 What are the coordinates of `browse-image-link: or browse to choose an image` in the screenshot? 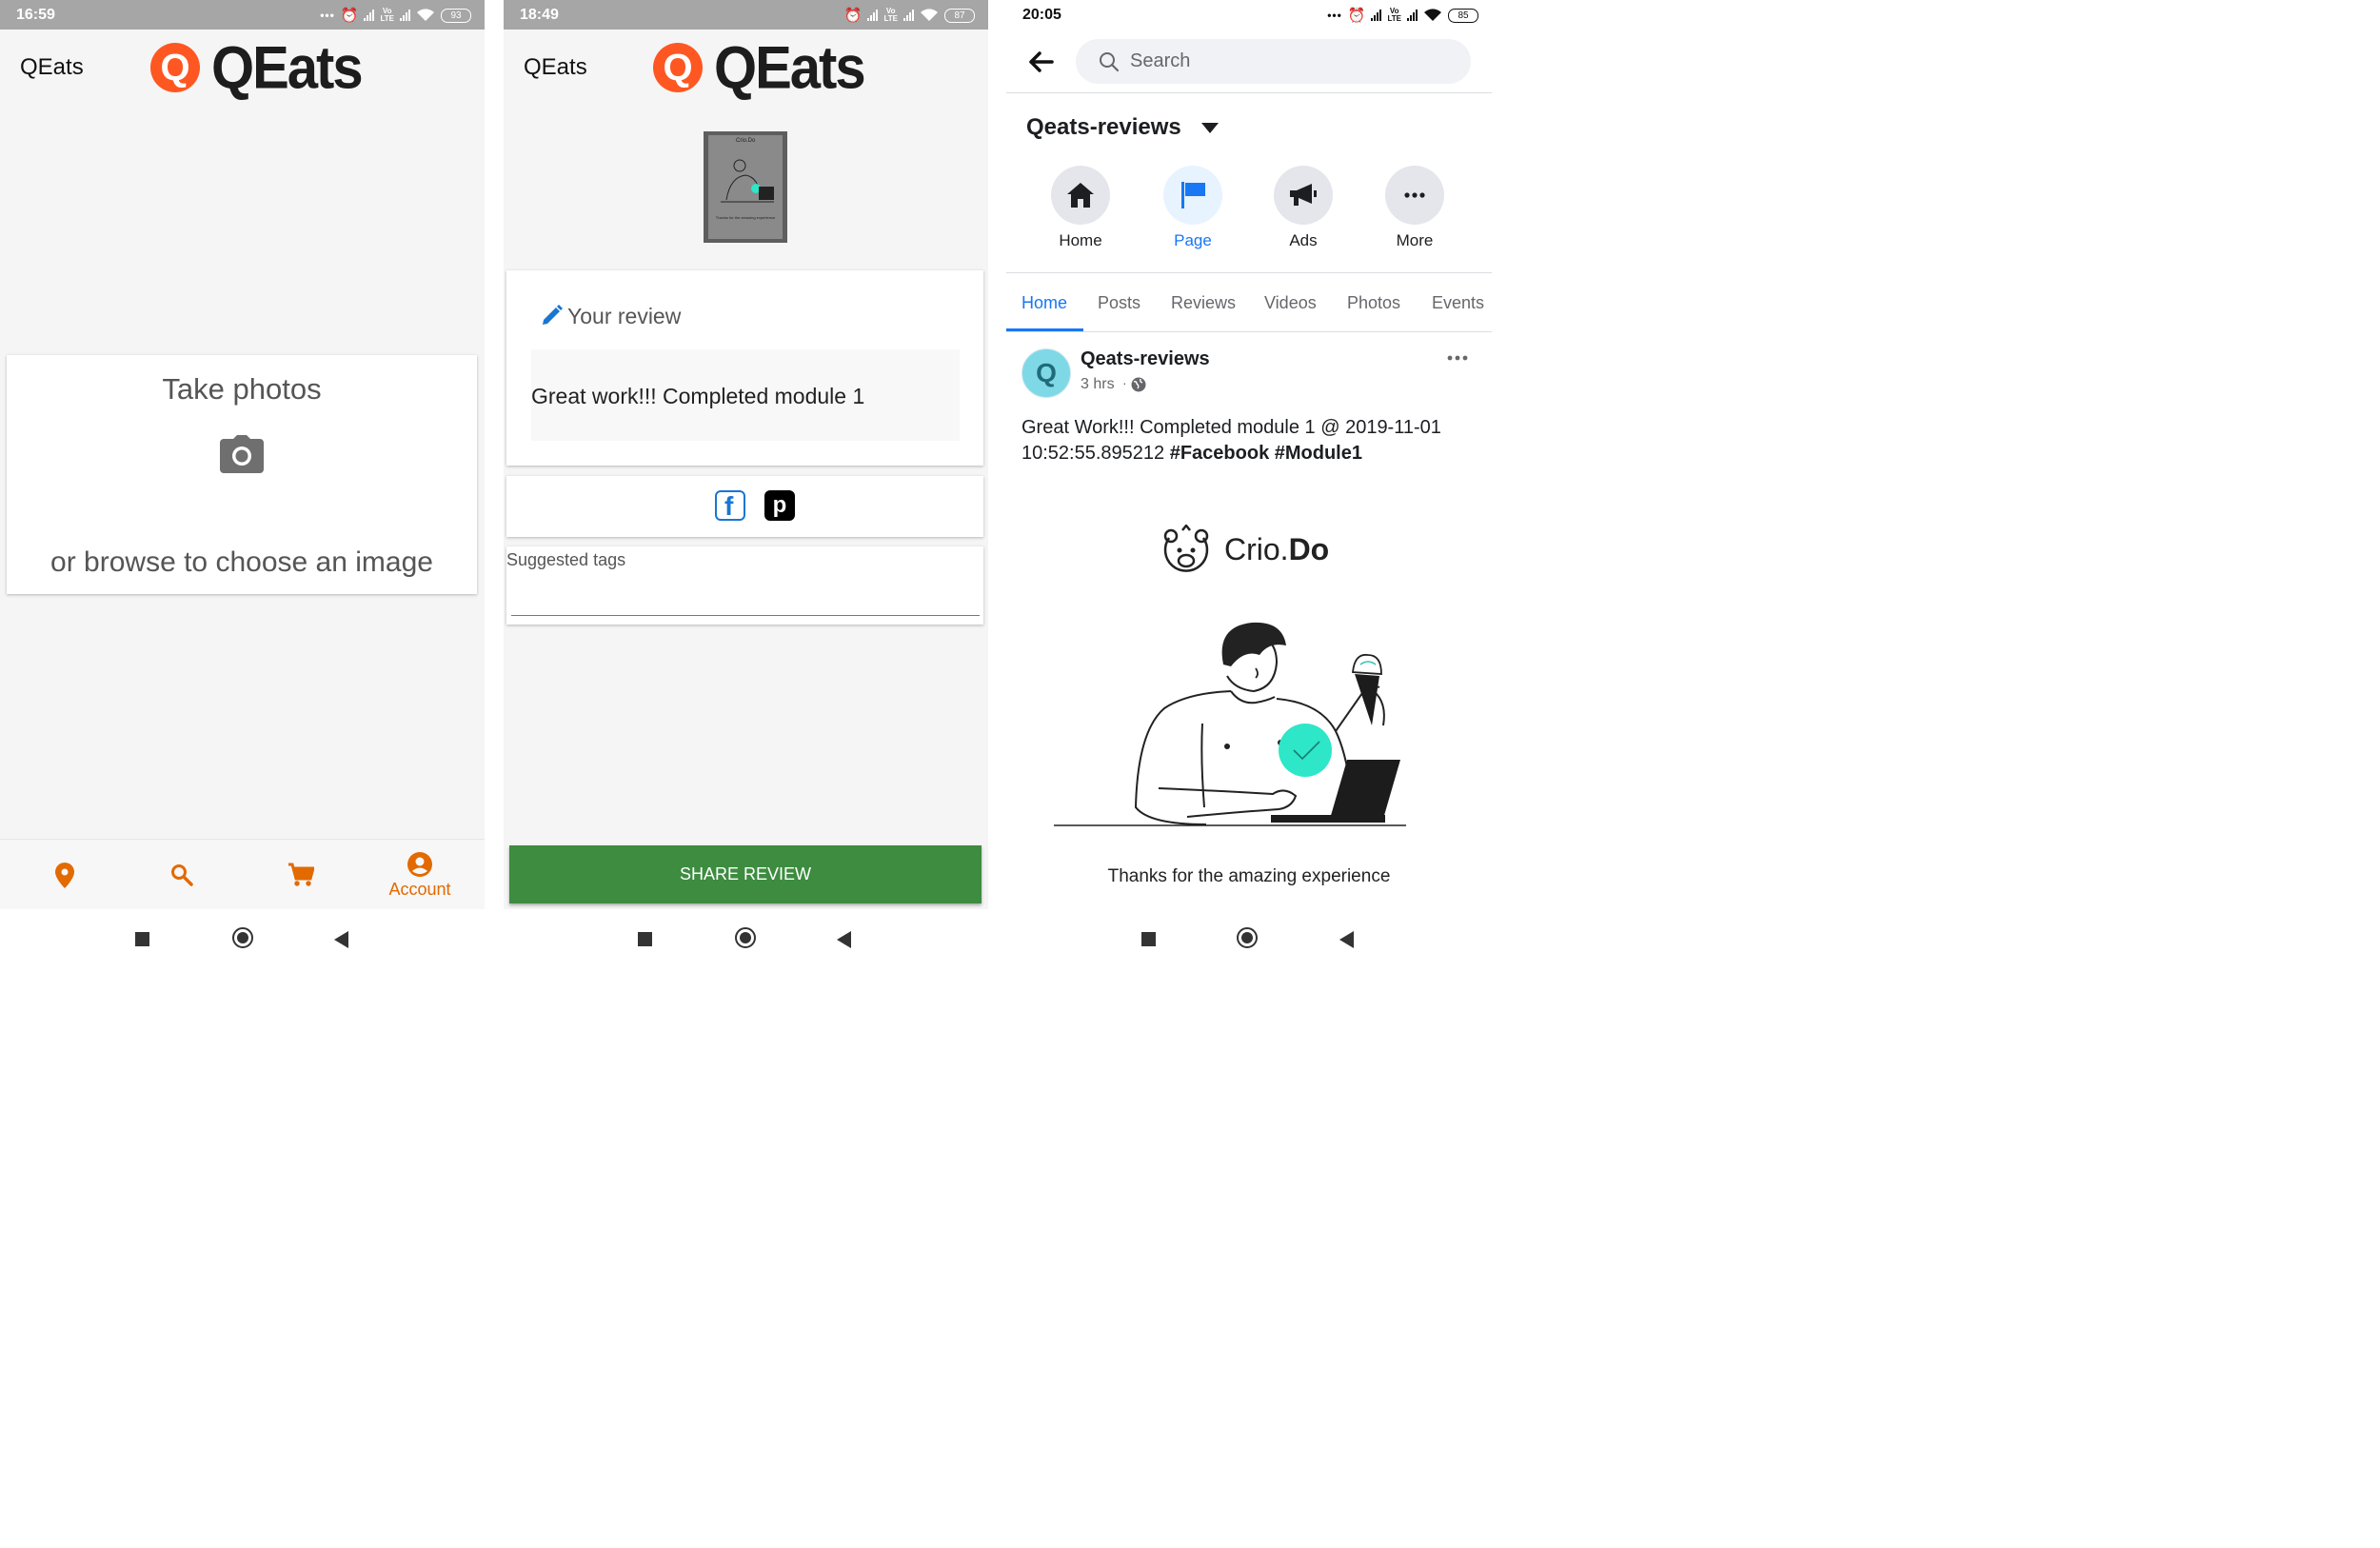 It's located at (242, 563).